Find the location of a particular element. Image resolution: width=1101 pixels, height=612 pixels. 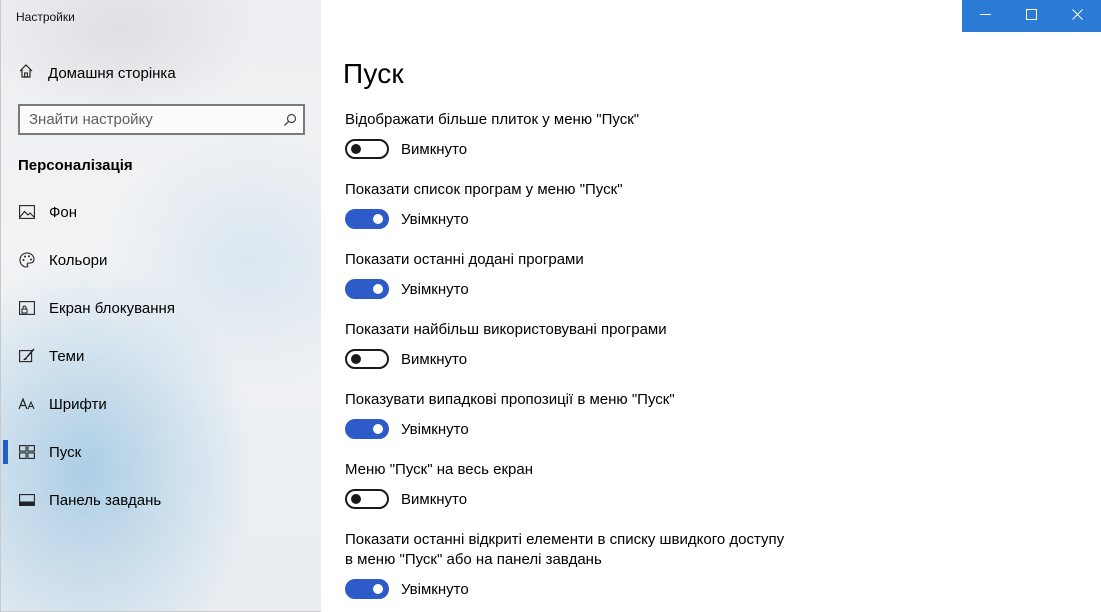

window-controls is located at coordinates (1031, 16).